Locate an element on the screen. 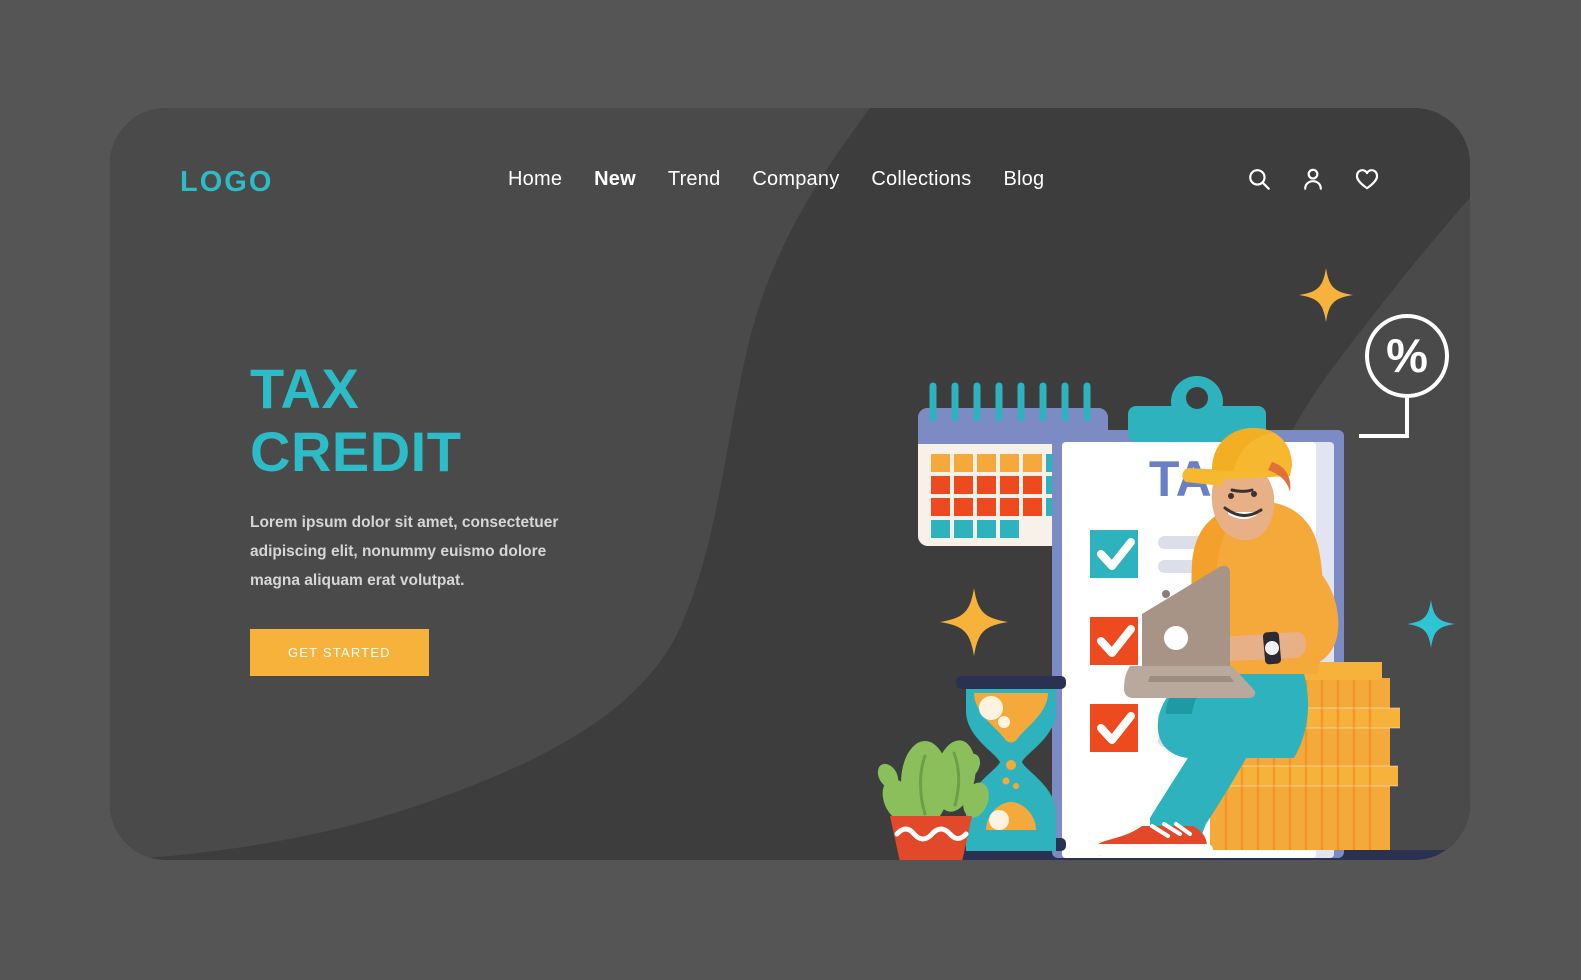  headline-line-2: CREDIT is located at coordinates (356, 451).